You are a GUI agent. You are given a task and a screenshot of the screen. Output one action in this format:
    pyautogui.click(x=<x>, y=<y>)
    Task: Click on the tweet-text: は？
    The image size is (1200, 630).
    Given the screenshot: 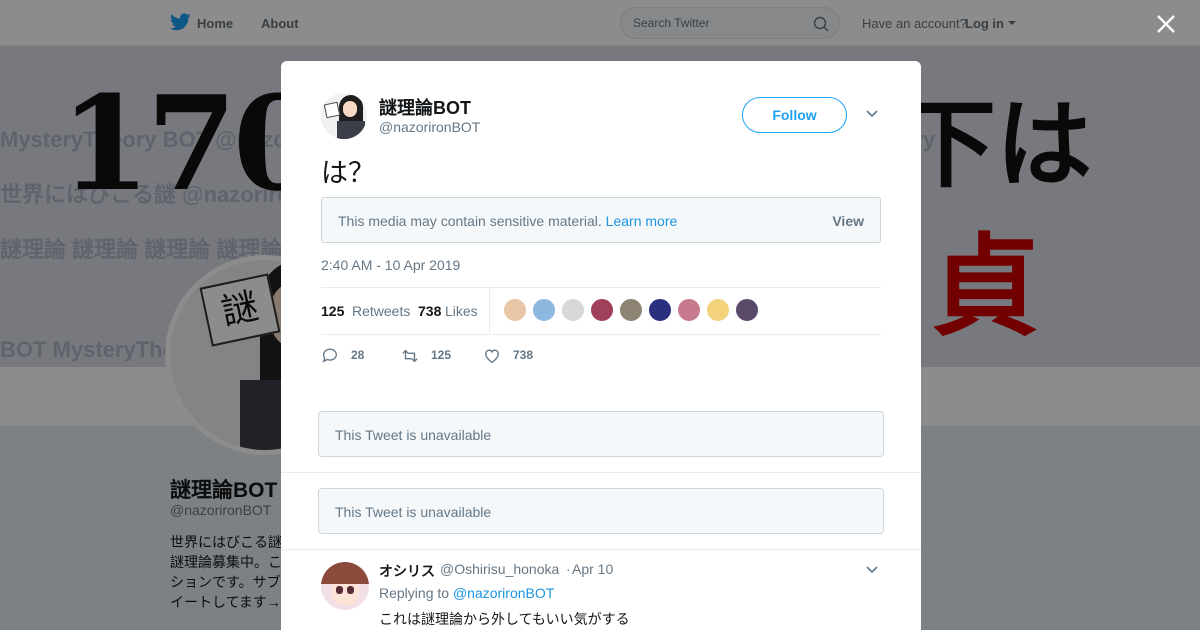 What is the action you would take?
    pyautogui.click(x=348, y=173)
    